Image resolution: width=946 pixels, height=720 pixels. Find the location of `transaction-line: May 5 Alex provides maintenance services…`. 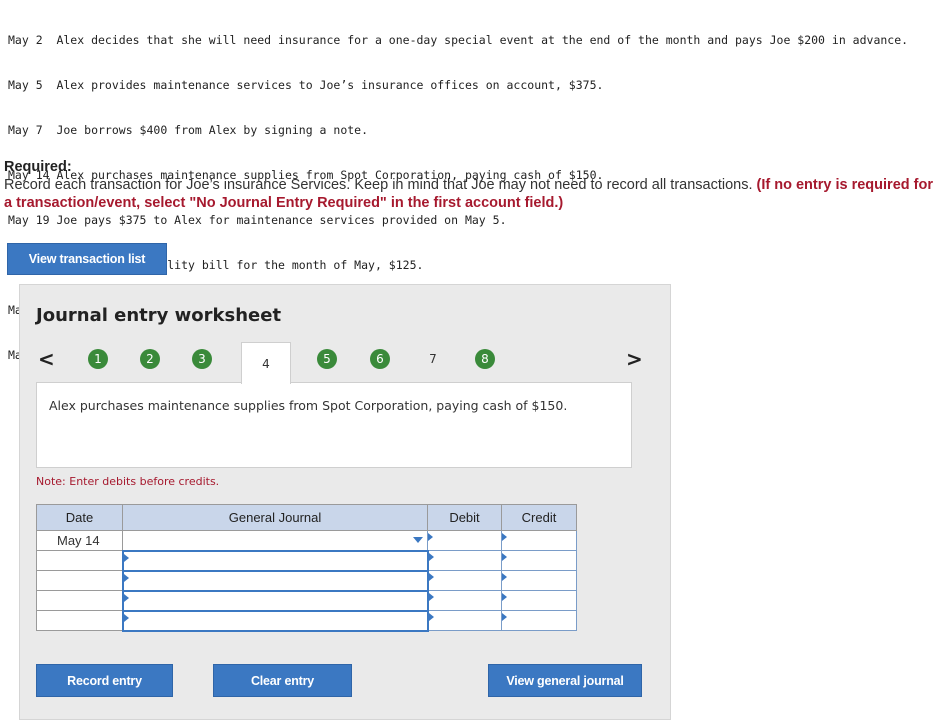

transaction-line: May 5 Alex provides maintenance services… is located at coordinates (306, 85).